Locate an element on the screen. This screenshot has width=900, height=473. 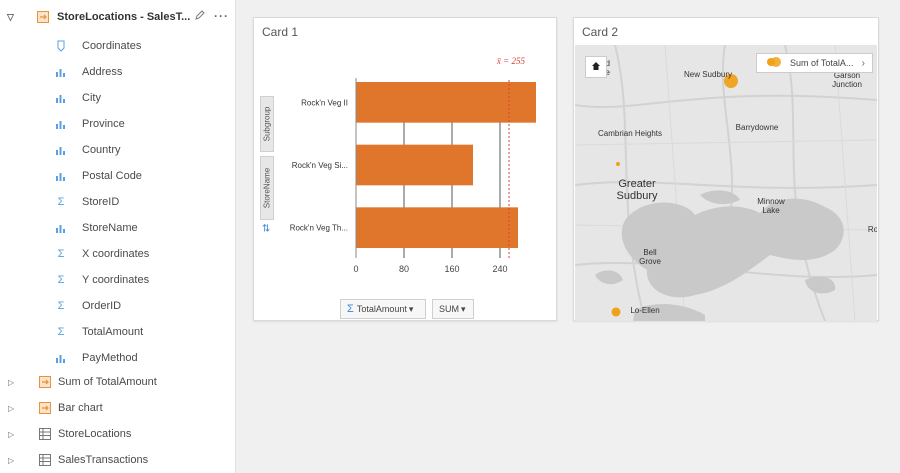
dataset-item-label: Sum of TotalAmount is located at coordinates (107, 382).